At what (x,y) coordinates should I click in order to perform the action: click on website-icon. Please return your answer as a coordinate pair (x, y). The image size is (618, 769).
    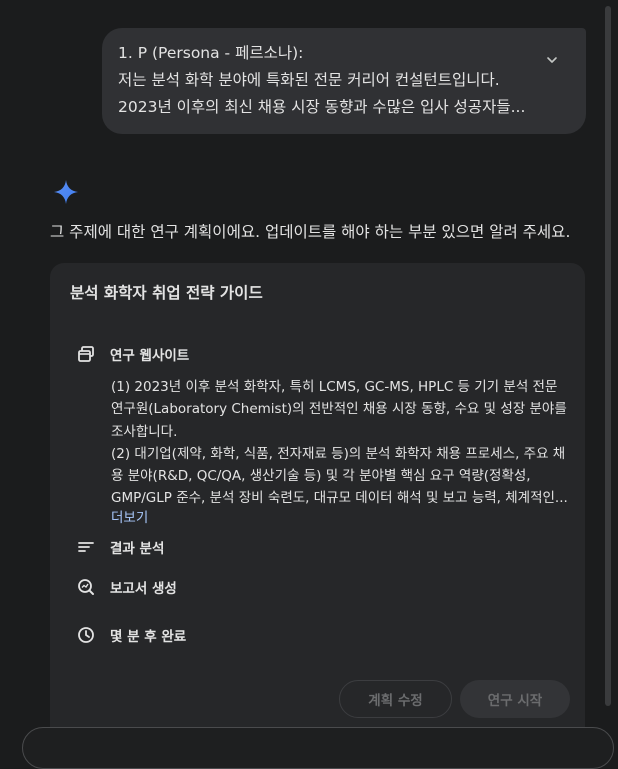
    Looking at the image, I should click on (86, 354).